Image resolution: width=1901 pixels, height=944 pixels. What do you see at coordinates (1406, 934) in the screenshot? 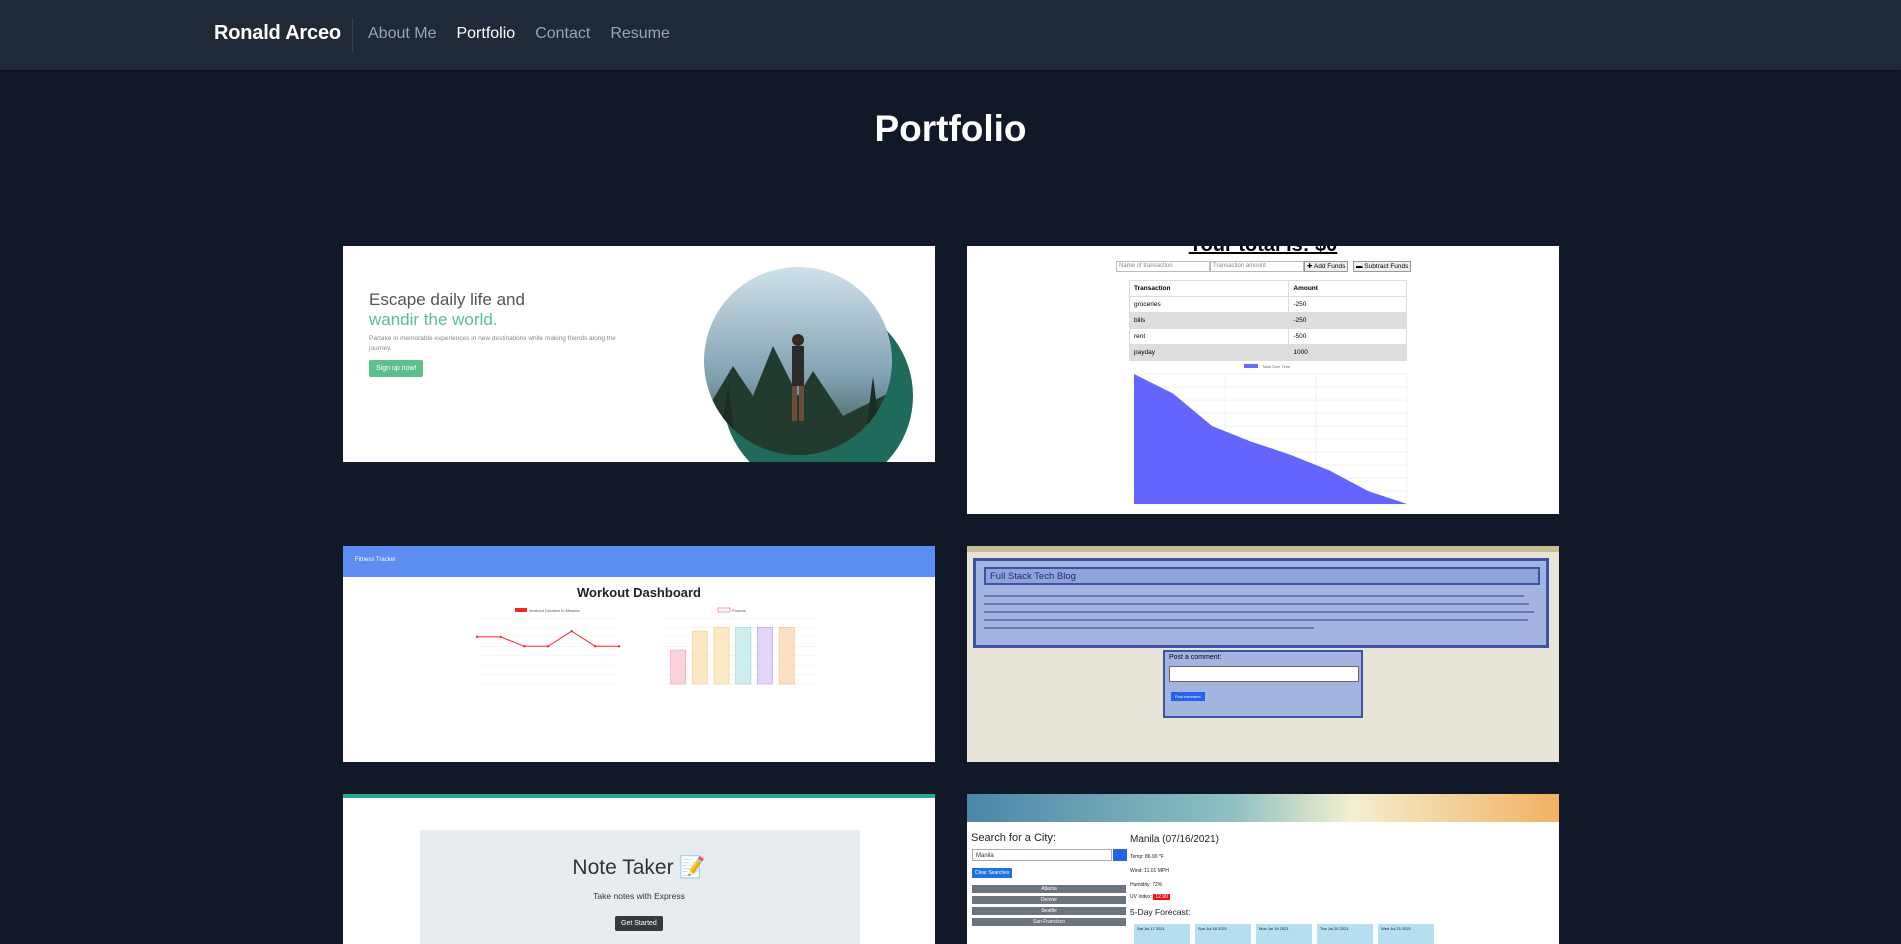
I see `forecast-card: Wed Jul 21 2021` at bounding box center [1406, 934].